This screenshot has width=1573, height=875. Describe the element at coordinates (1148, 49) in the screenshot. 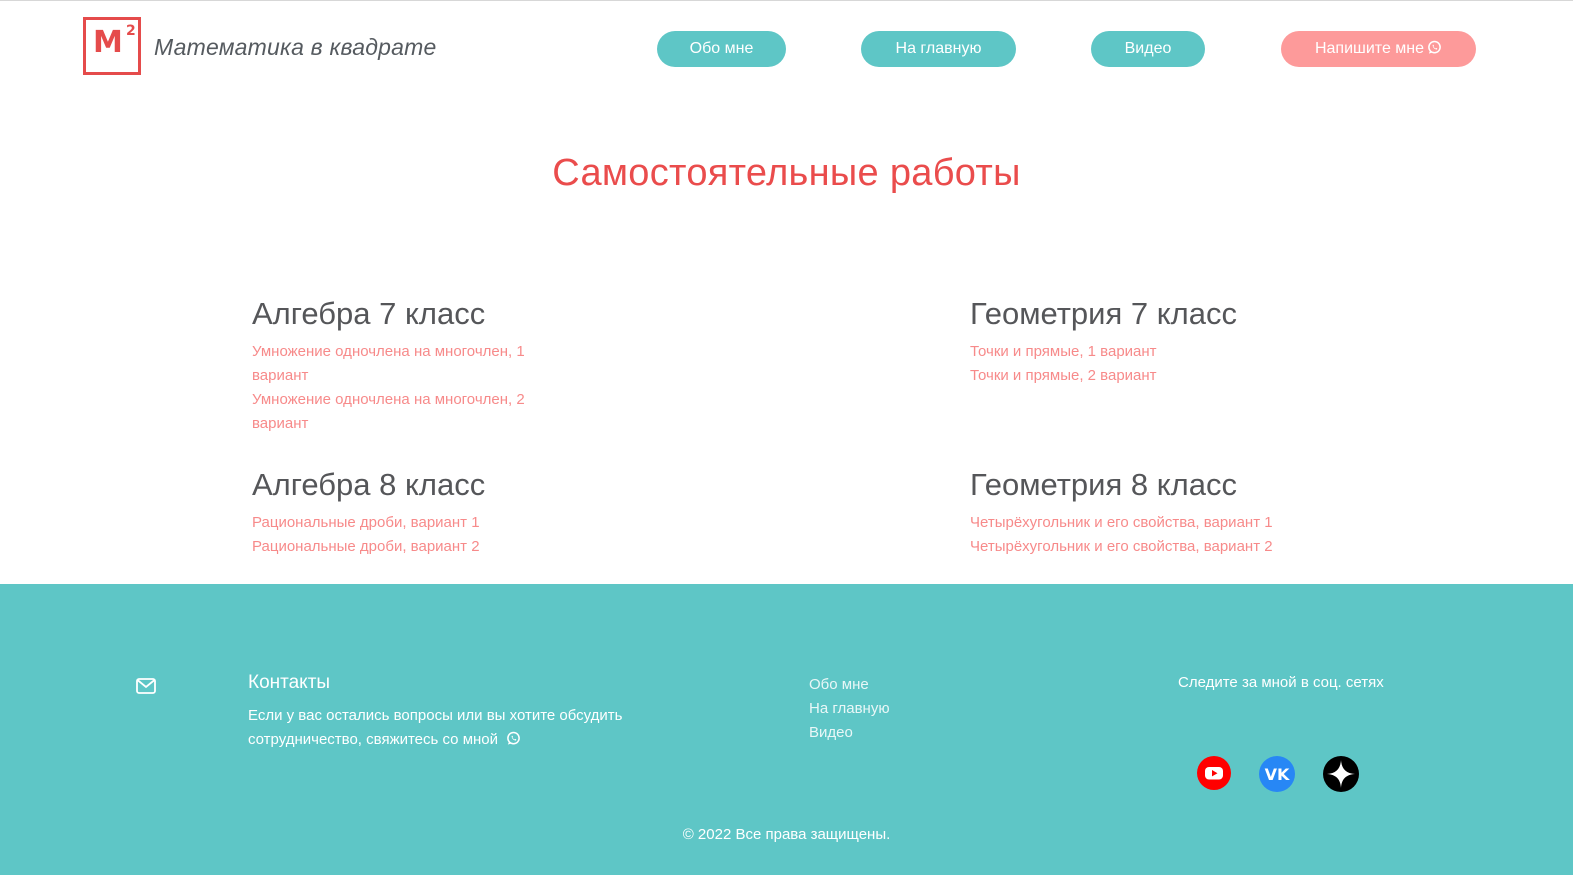

I see `nav-button-video: Видео` at that location.